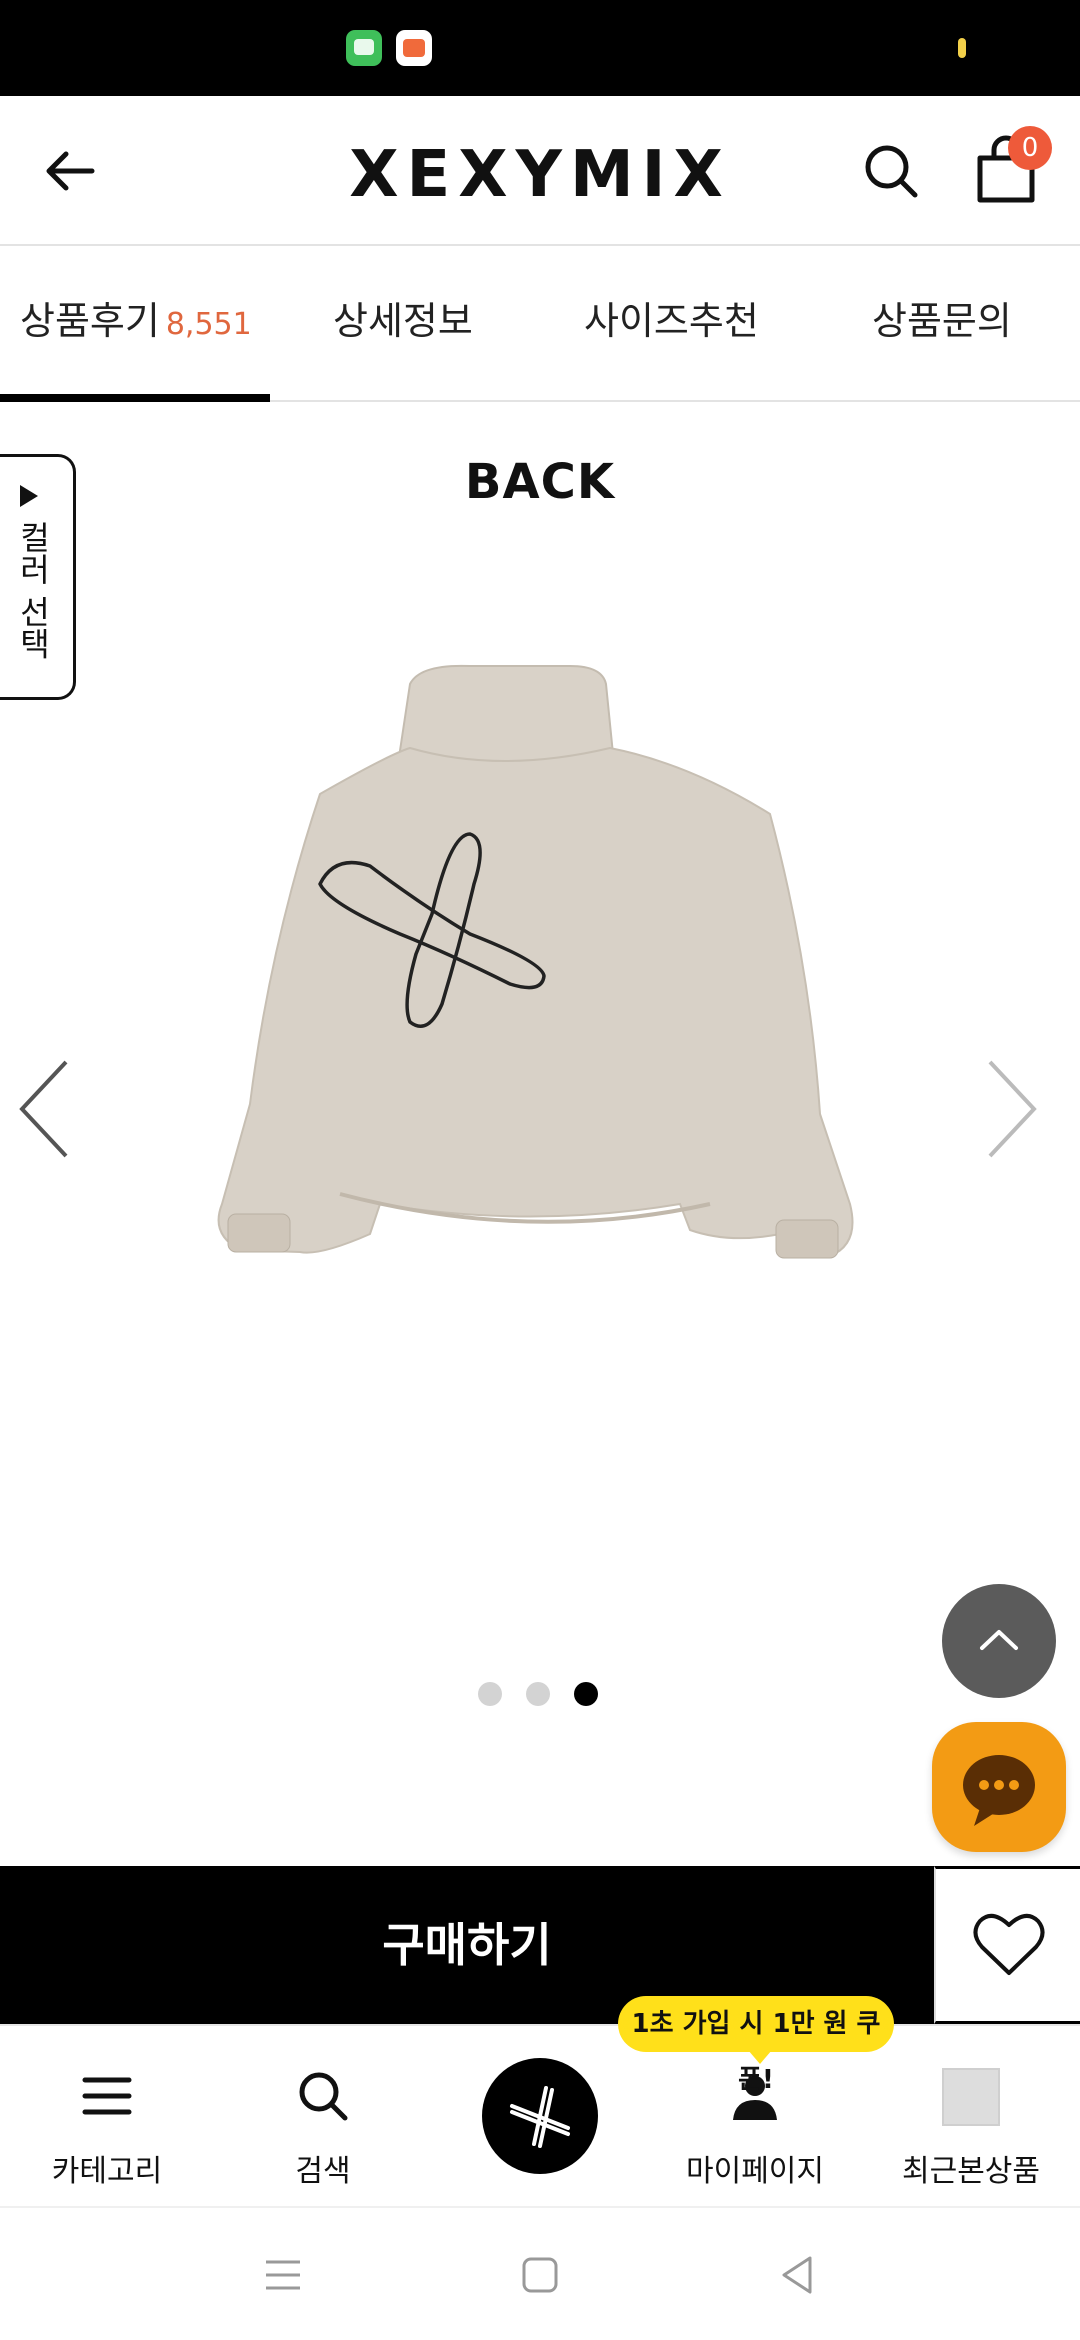  I want to click on scroll-to-top-button, so click(999, 1641).